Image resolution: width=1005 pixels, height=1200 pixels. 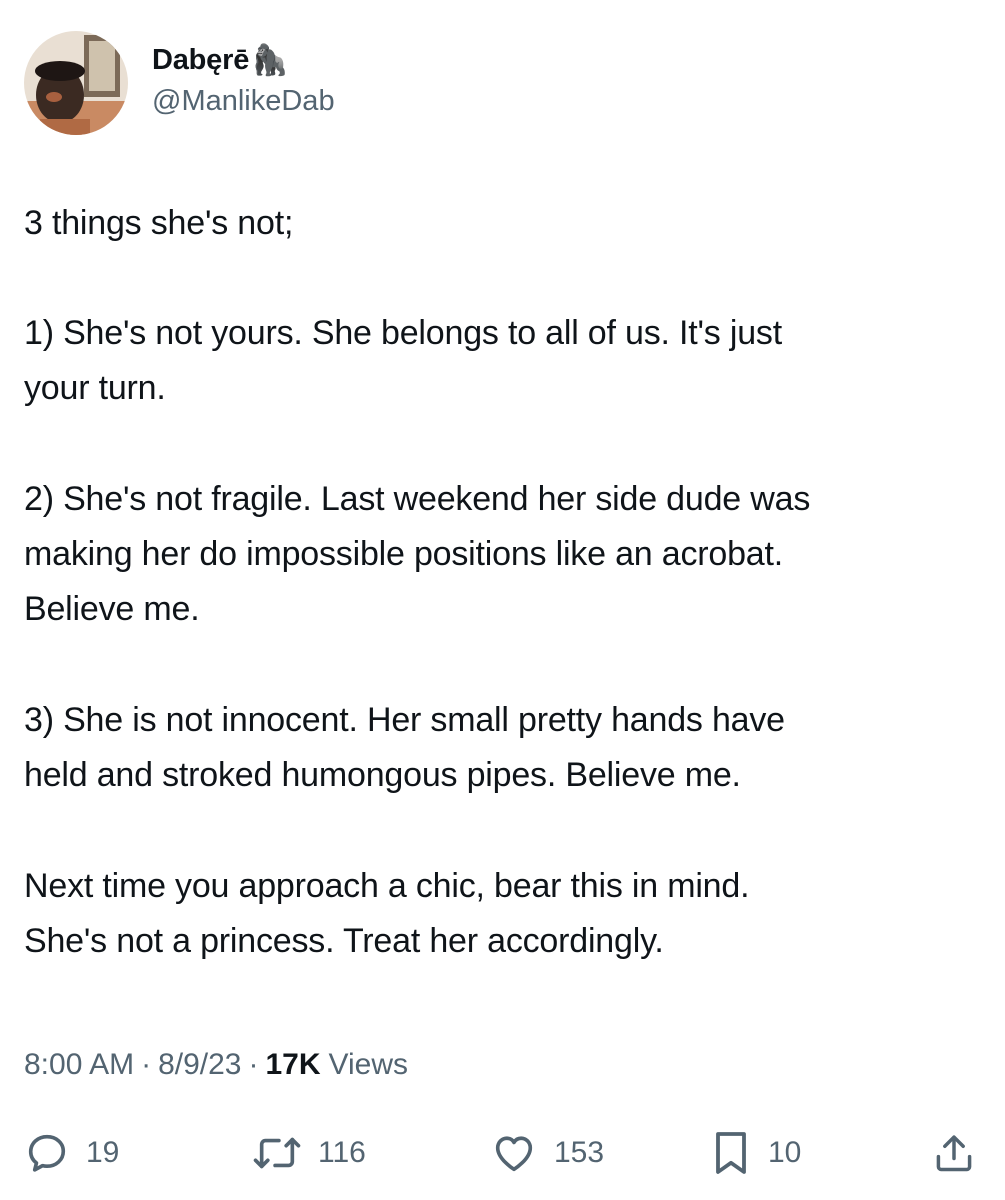 I want to click on tweet-paragraph: 3 things she's not;, so click(x=159, y=223).